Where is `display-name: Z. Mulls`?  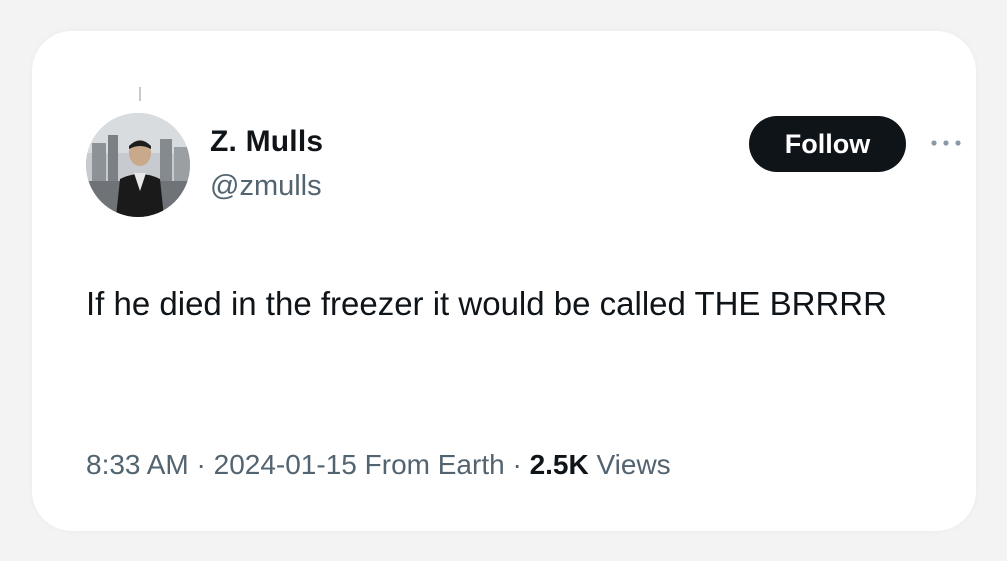 display-name: Z. Mulls is located at coordinates (266, 142).